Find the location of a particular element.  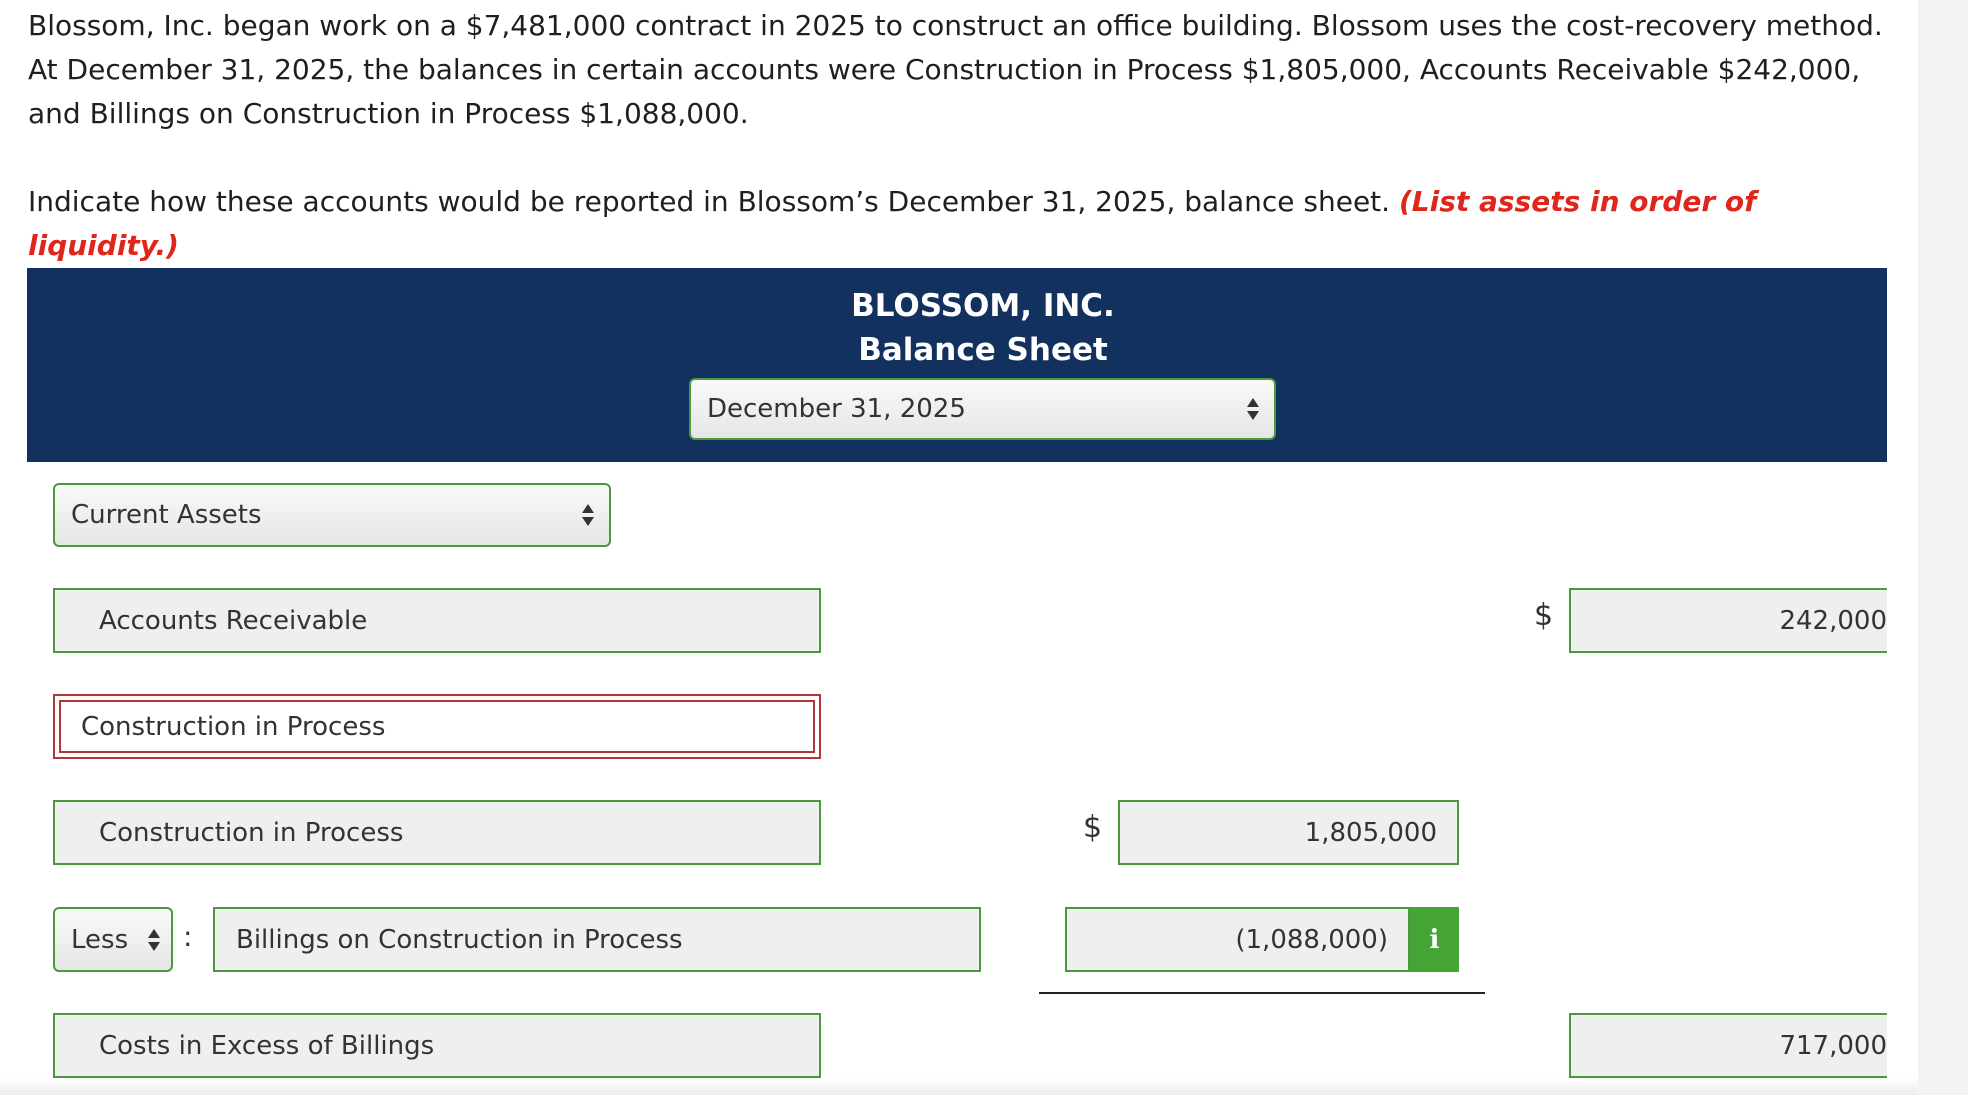

cip-label-field: Construction in Process is located at coordinates (437, 832).